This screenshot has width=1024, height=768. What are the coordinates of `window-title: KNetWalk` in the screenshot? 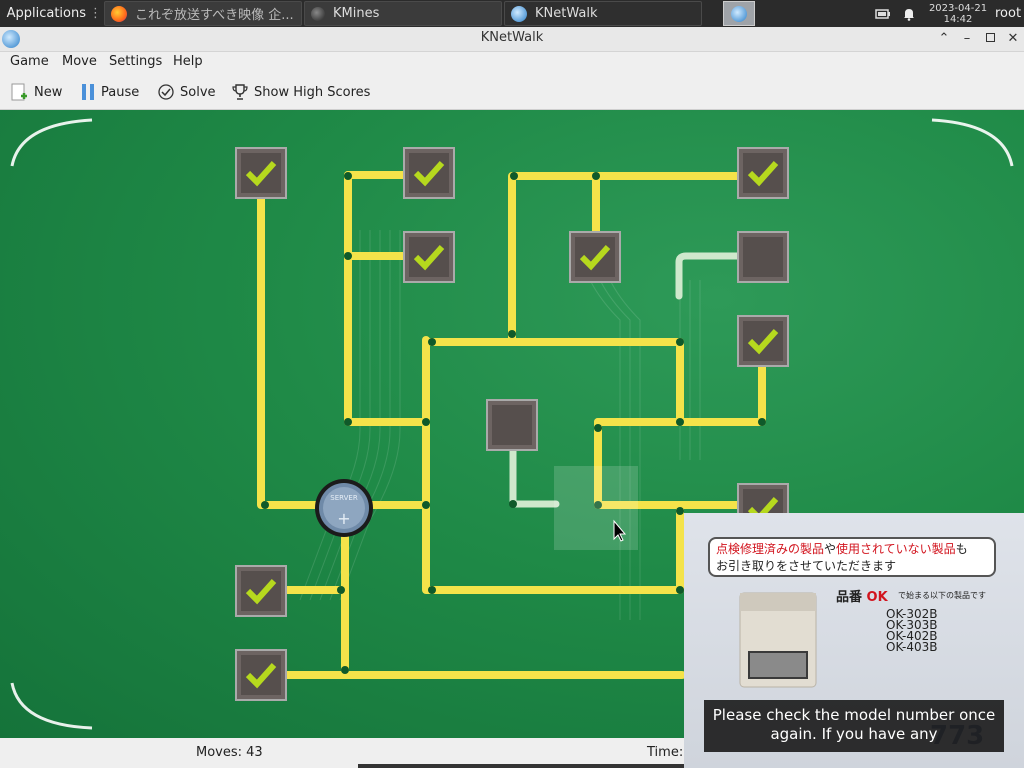 It's located at (512, 37).